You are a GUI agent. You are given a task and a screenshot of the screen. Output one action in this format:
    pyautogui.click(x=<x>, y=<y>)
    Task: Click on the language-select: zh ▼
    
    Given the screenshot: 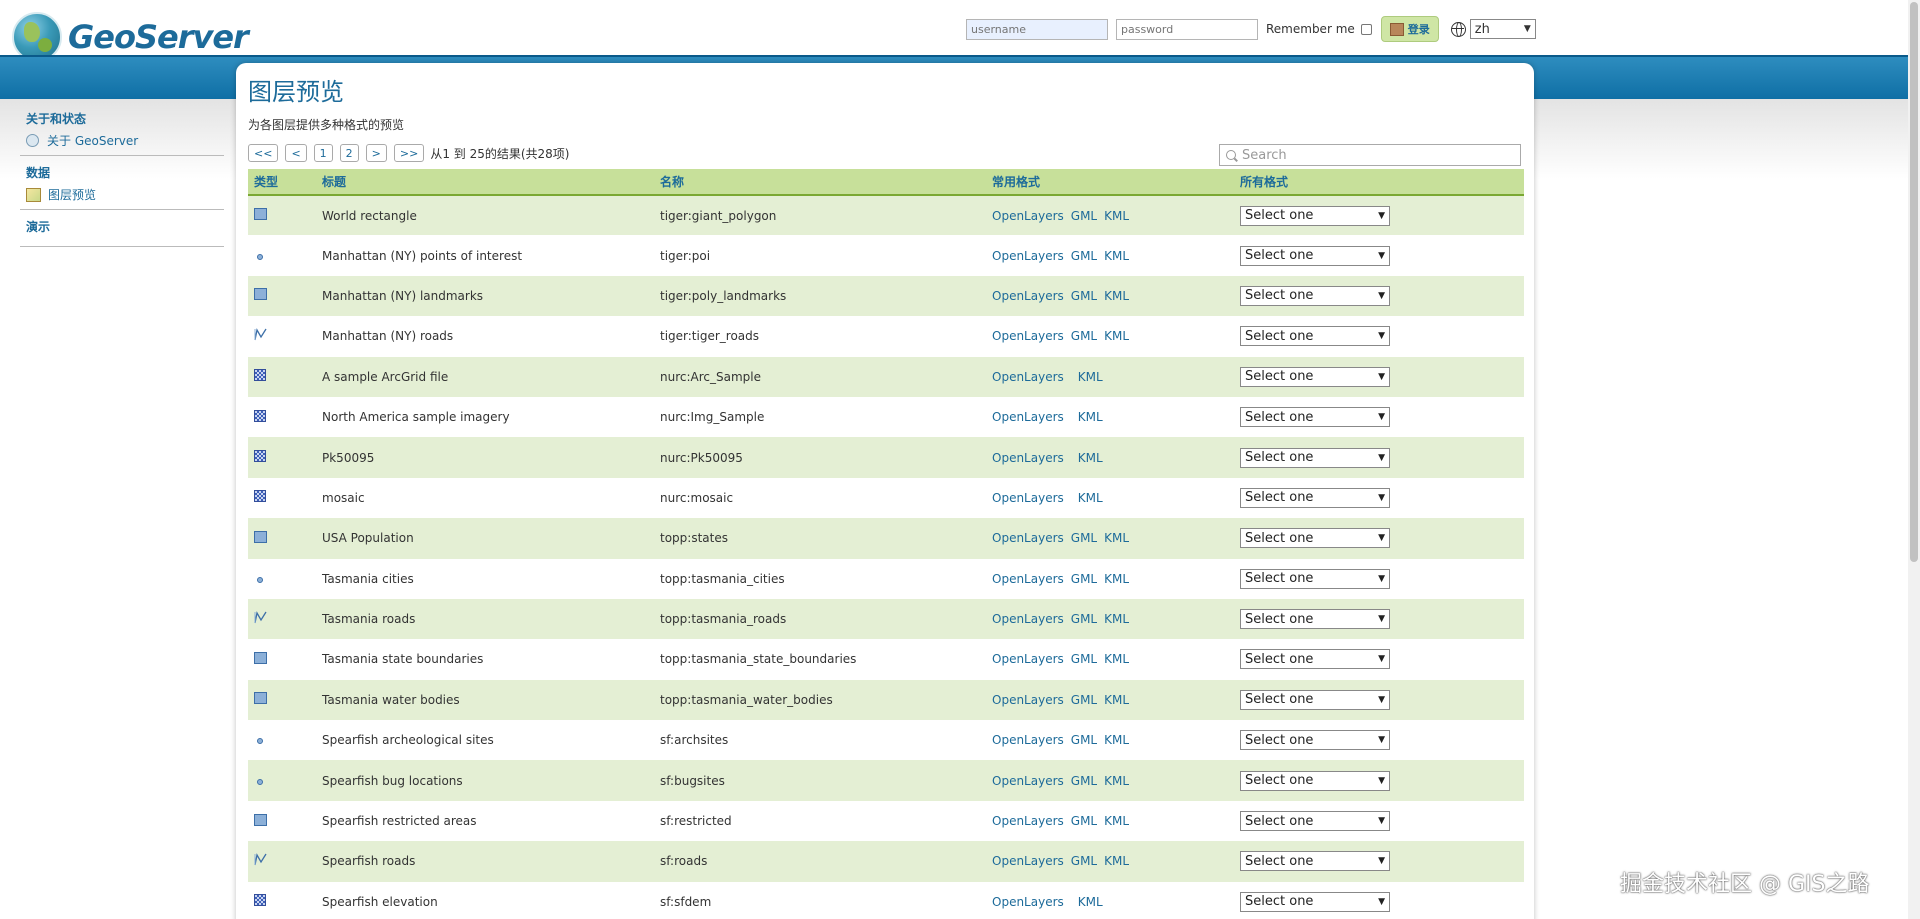 What is the action you would take?
    pyautogui.click(x=1502, y=29)
    